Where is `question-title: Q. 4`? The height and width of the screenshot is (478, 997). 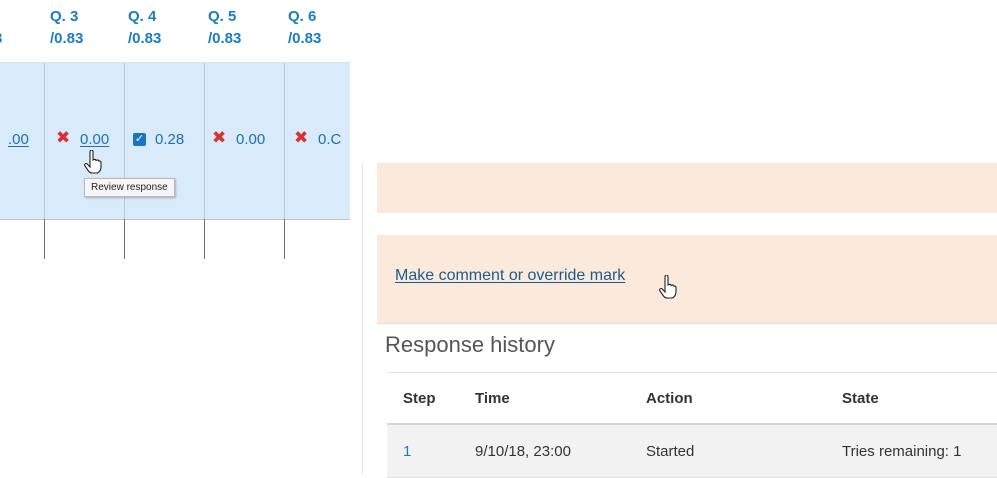 question-title: Q. 4 is located at coordinates (142, 16).